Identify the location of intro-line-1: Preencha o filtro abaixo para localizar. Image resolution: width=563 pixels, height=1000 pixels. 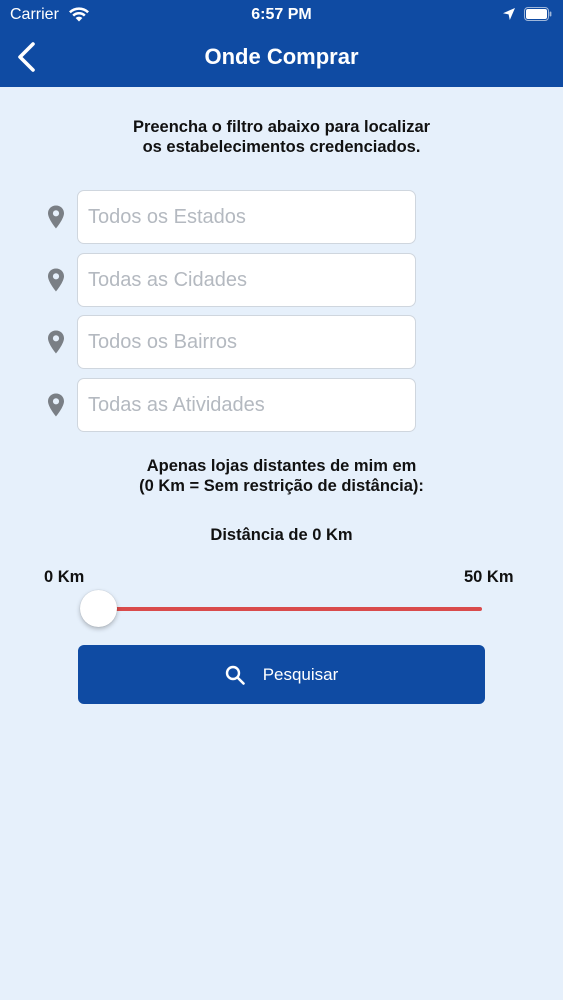
(281, 127).